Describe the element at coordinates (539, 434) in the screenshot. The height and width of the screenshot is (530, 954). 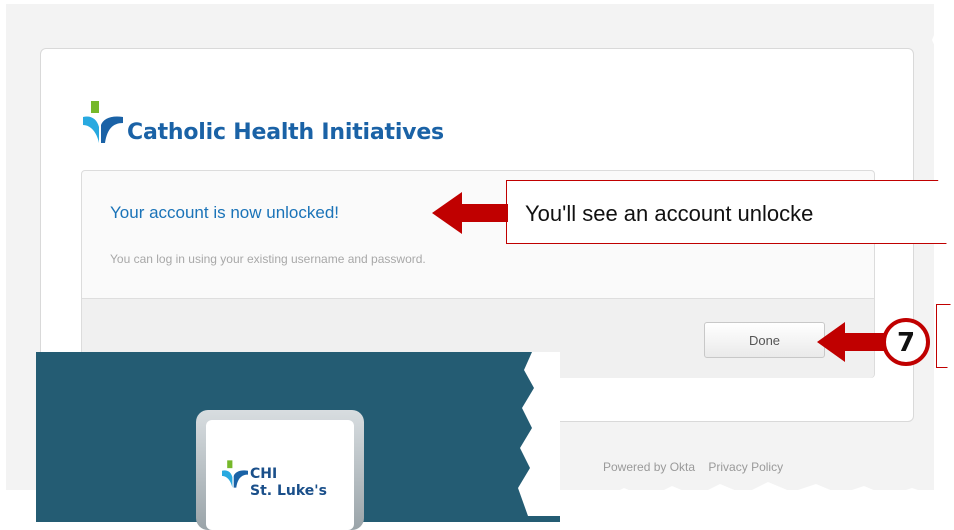
I see `torn-edge-inset` at that location.